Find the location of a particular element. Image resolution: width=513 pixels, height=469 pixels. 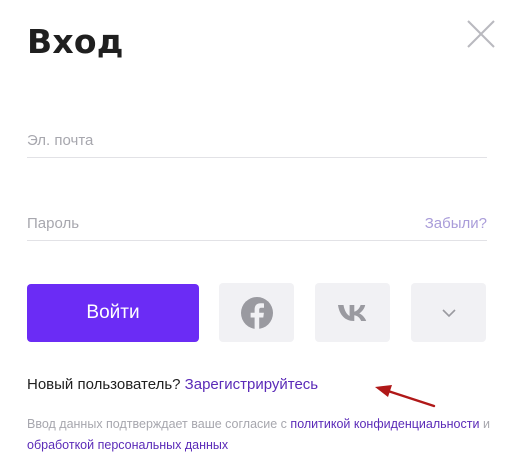

vk-icon is located at coordinates (351, 312).